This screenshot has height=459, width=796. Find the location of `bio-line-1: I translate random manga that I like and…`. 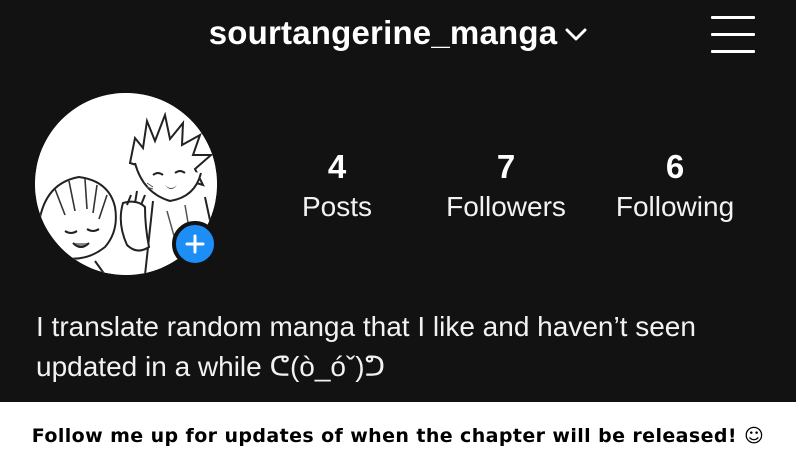

bio-line-1: I translate random manga that I like and… is located at coordinates (366, 326).